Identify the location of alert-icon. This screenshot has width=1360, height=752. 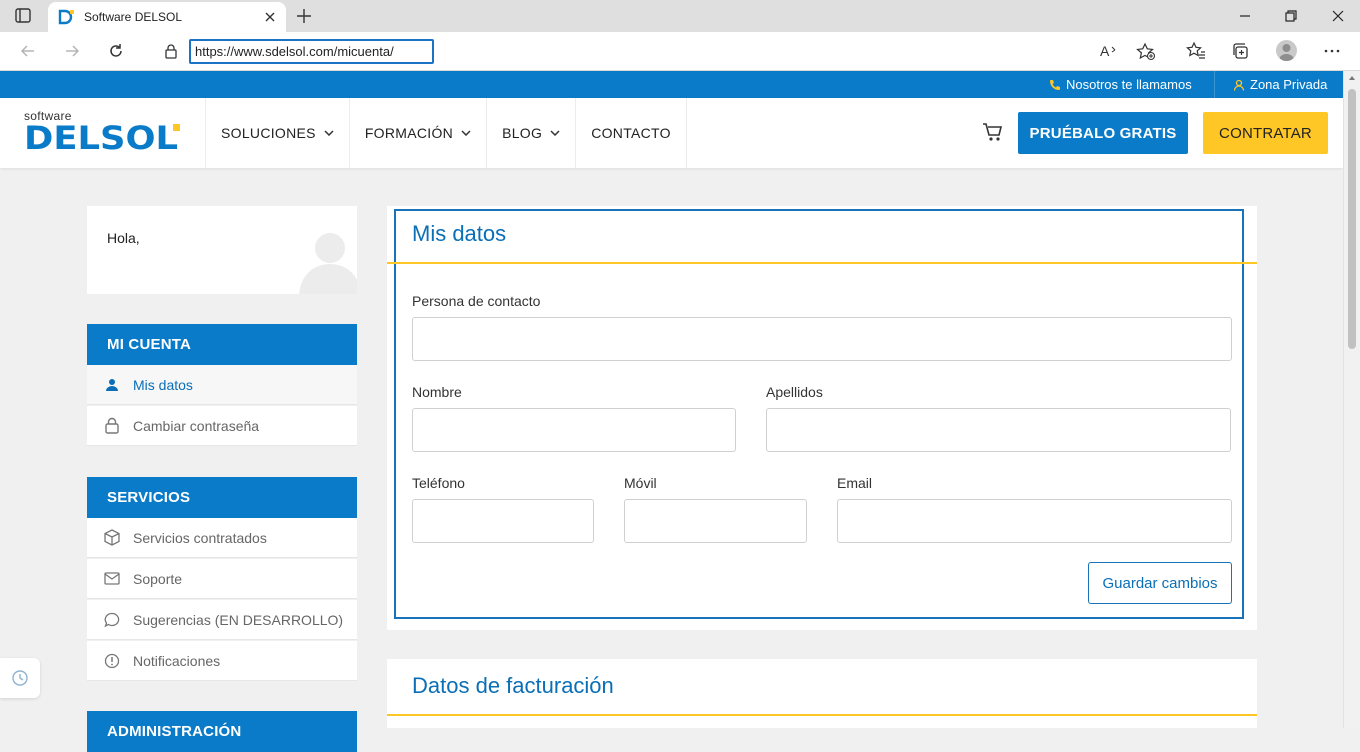
(112, 661).